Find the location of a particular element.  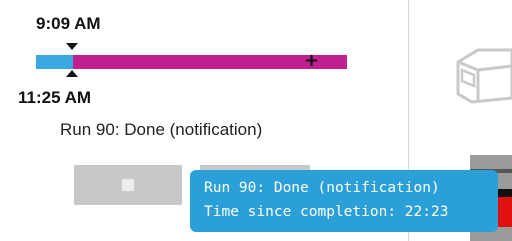

run-timeline: + is located at coordinates (191, 61).